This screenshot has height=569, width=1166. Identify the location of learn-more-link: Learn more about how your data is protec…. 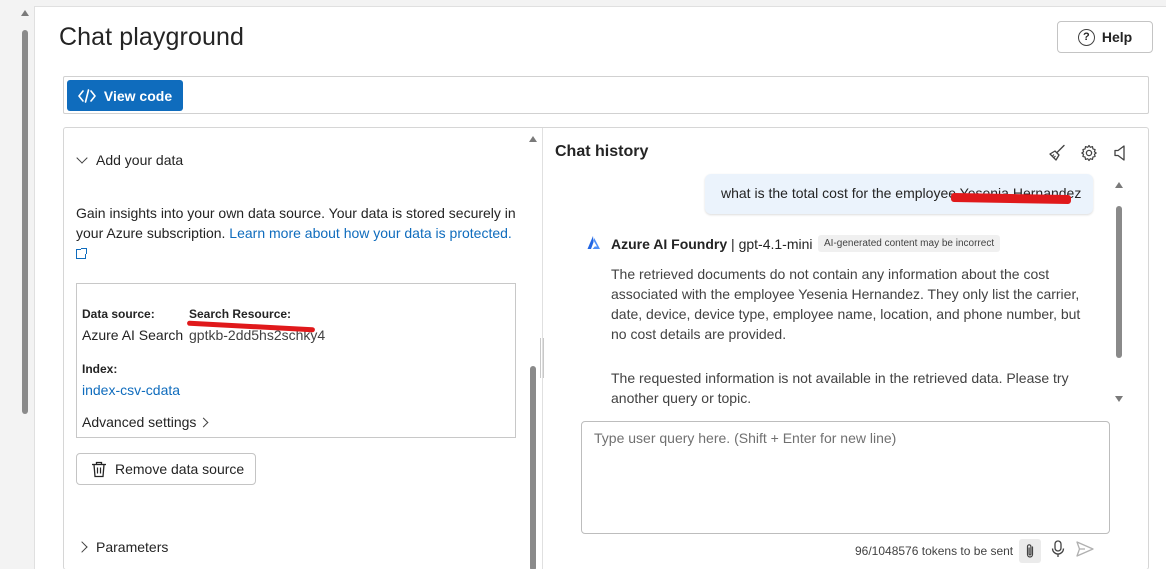
(370, 233).